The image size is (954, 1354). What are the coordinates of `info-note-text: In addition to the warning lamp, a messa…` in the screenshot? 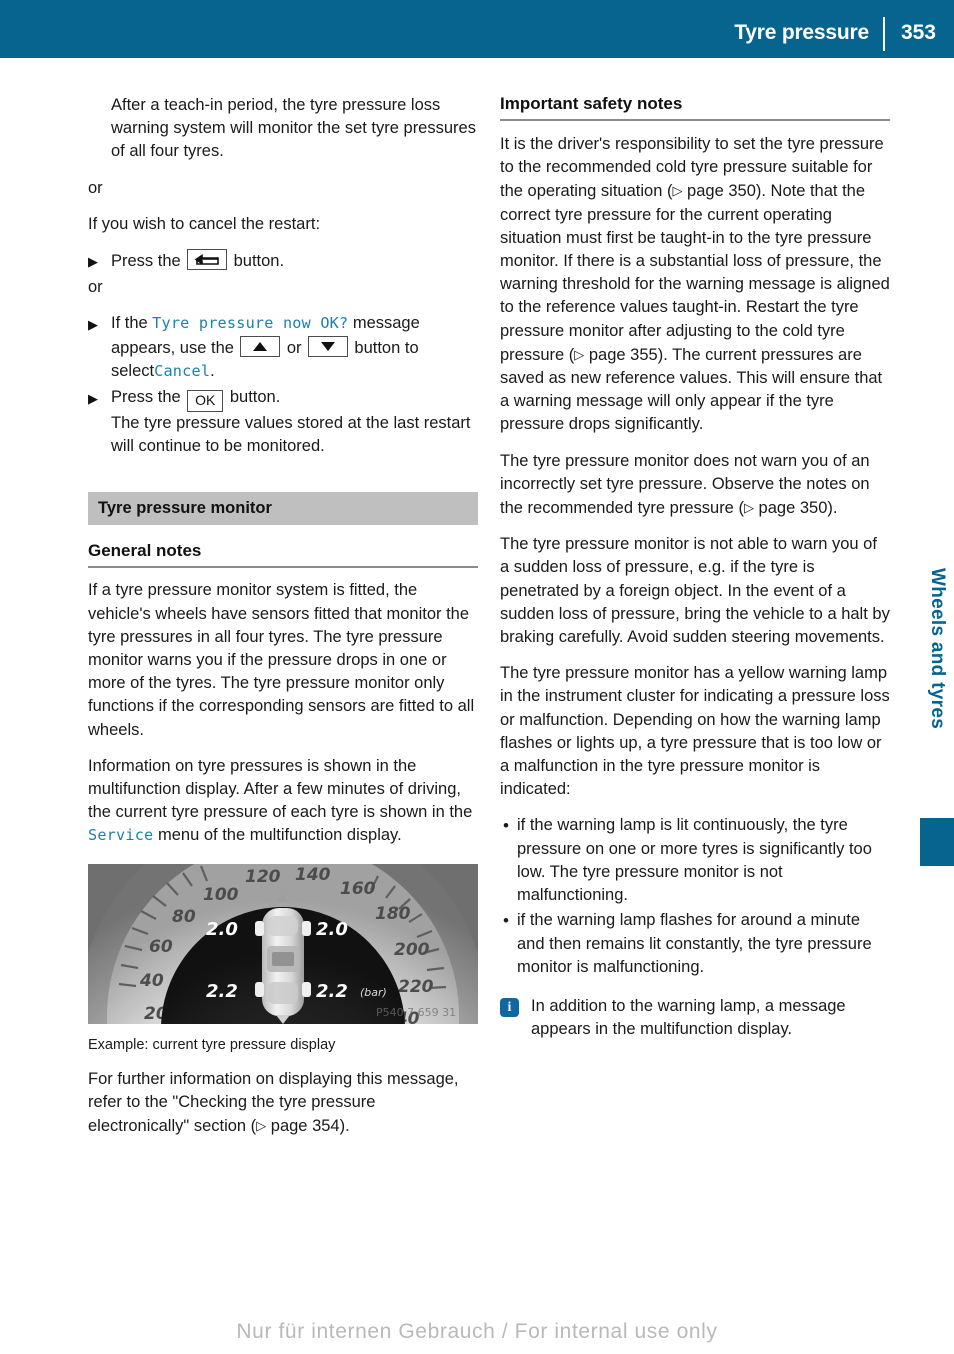 It's located at (688, 1017).